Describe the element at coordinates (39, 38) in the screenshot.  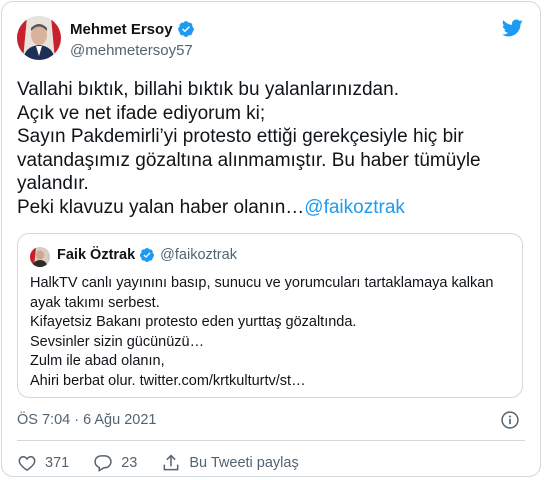
I see `author-avatar` at that location.